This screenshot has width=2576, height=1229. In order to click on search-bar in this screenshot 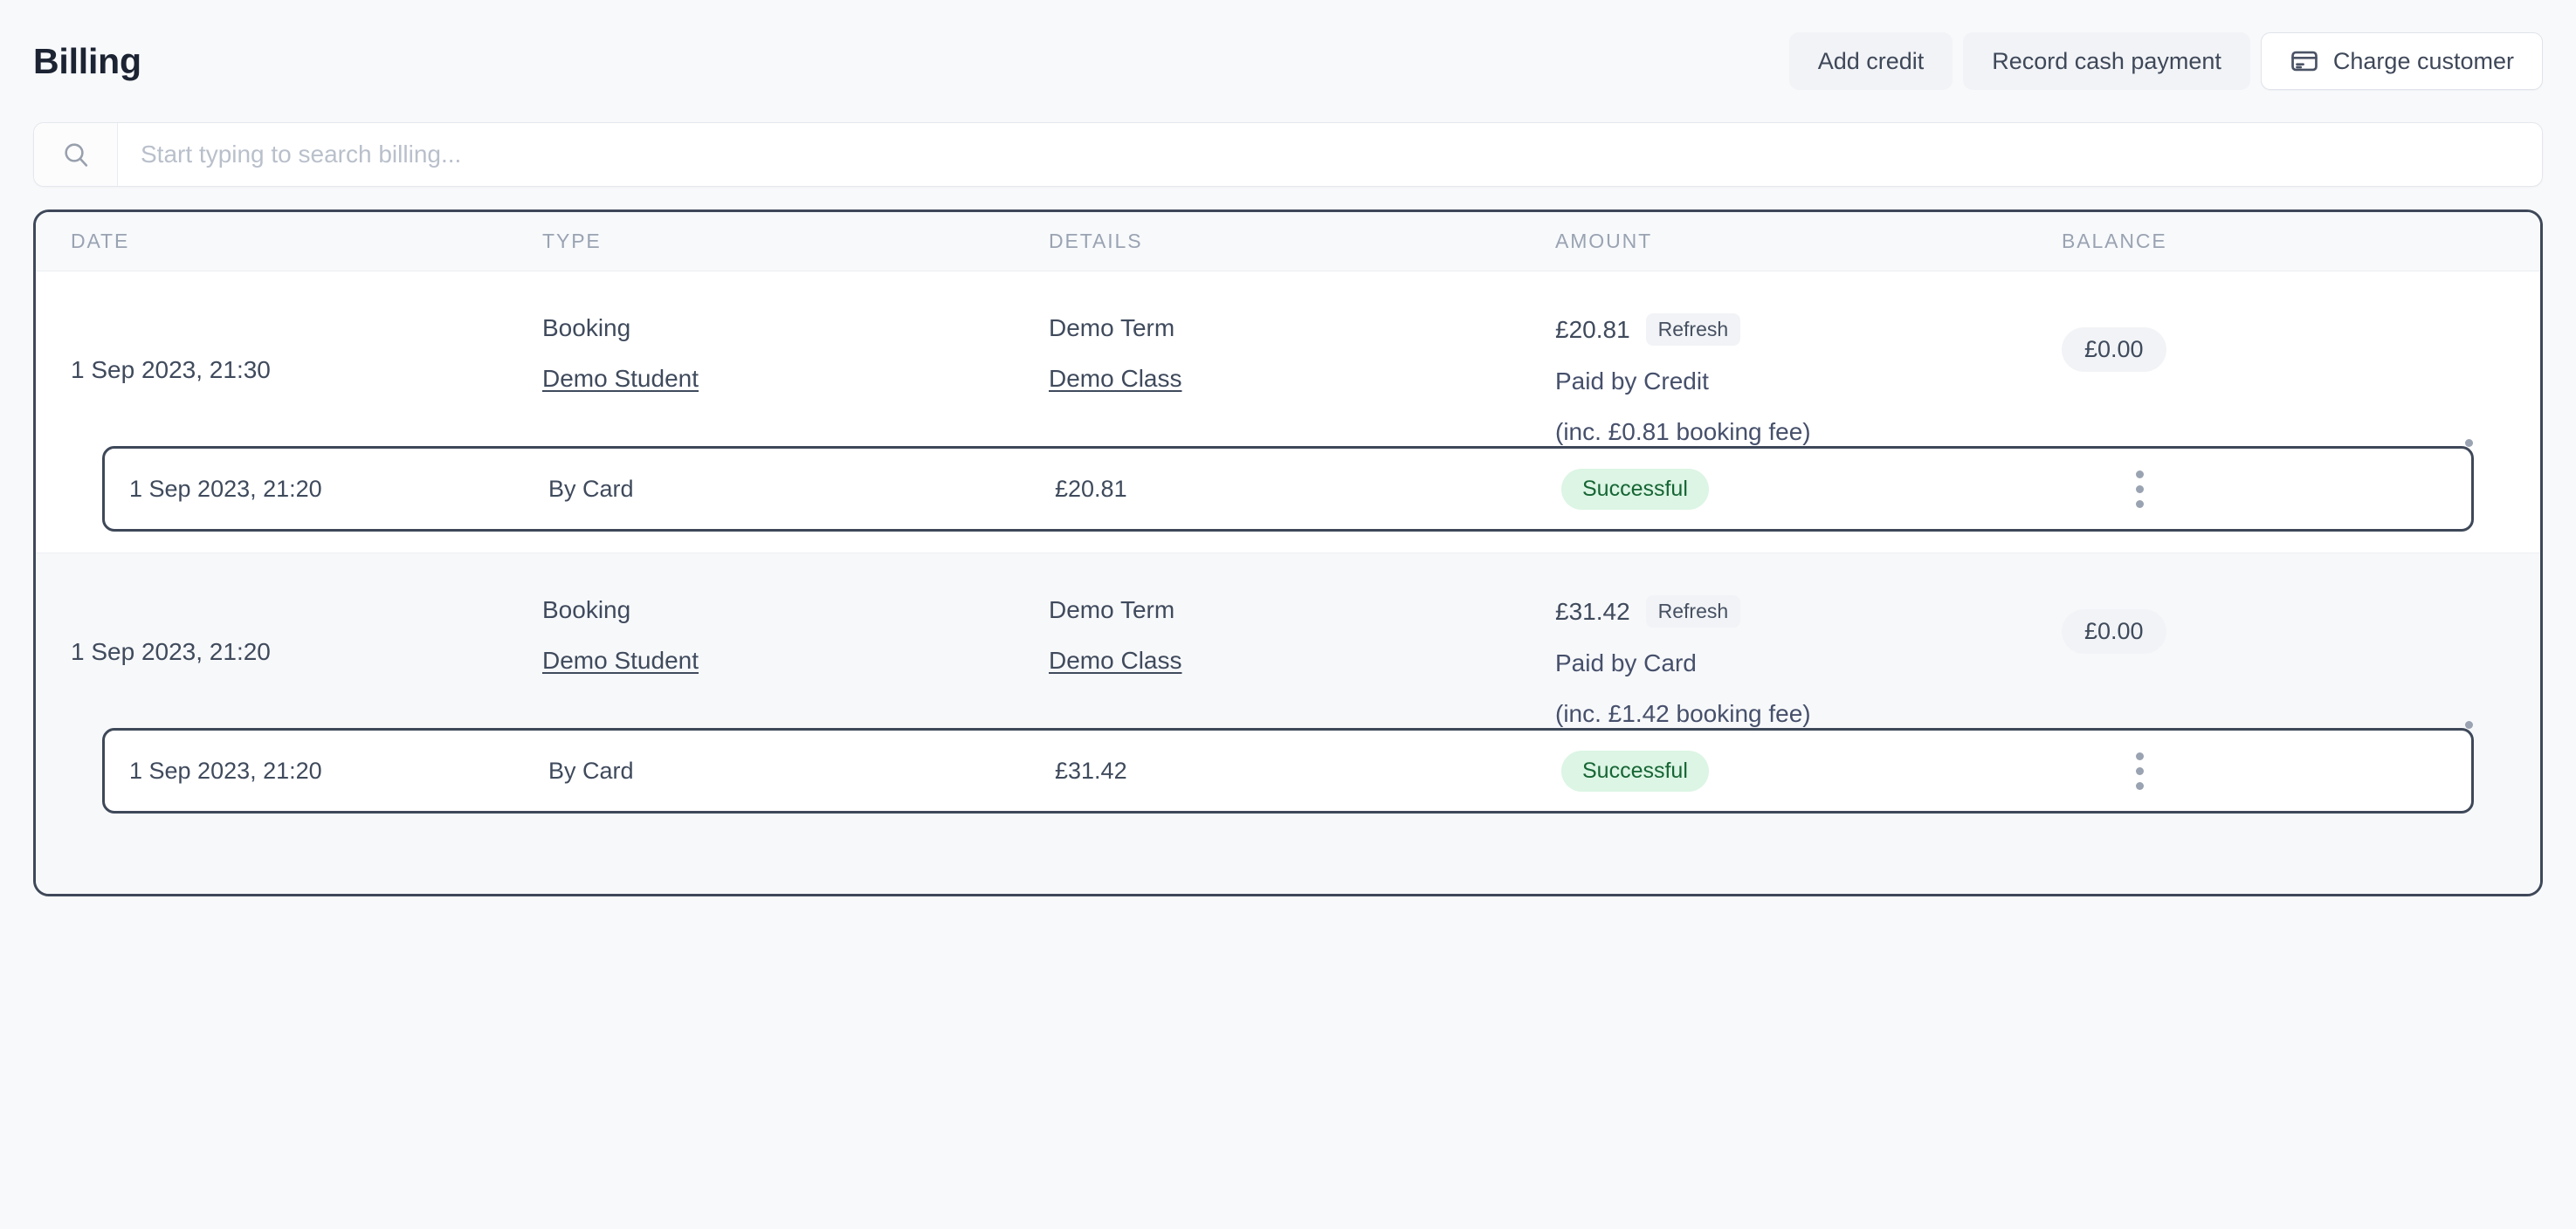, I will do `click(1288, 154)`.